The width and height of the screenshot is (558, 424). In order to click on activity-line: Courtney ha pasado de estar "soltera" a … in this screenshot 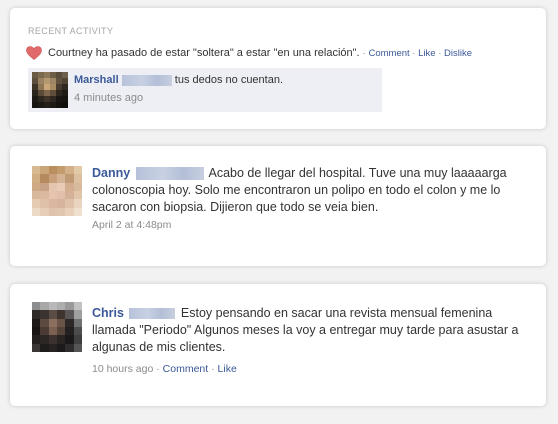, I will do `click(260, 53)`.